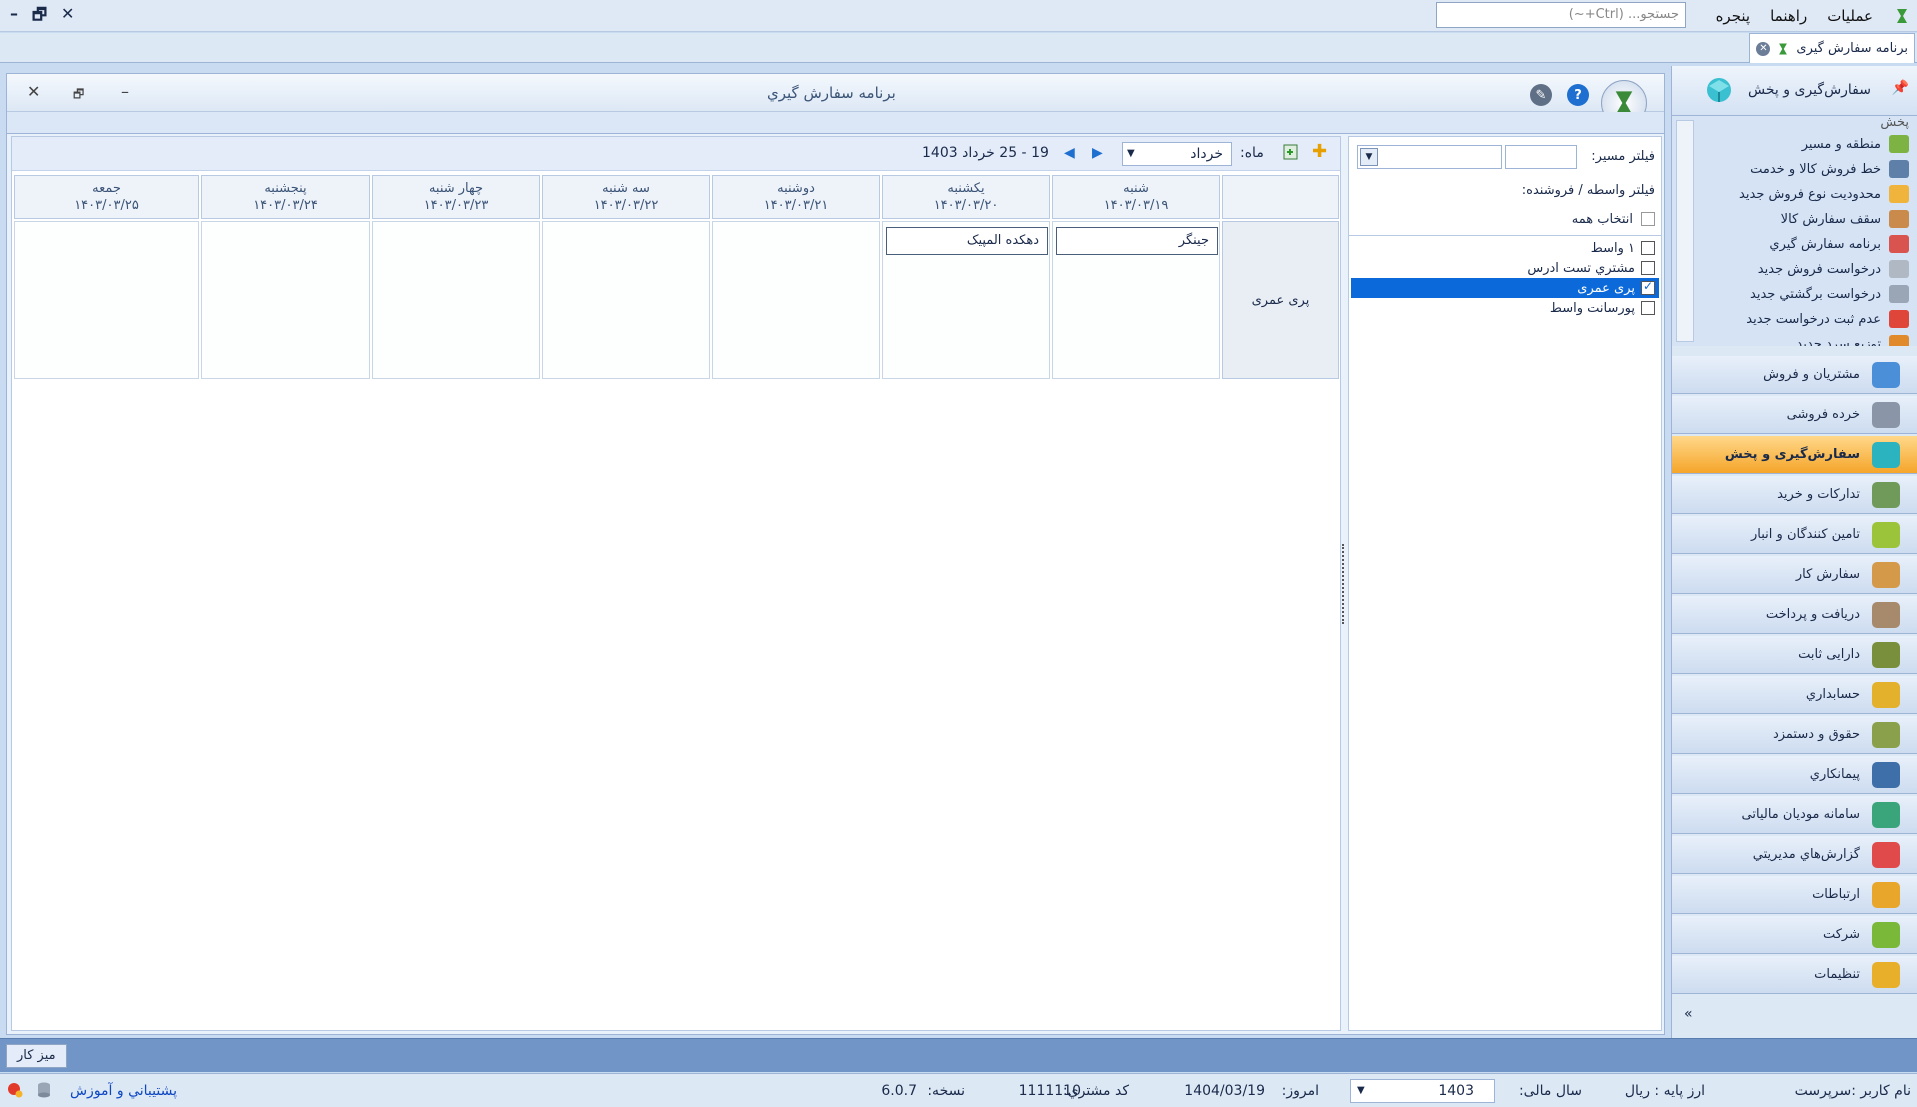 Image resolution: width=1917 pixels, height=1107 pixels. What do you see at coordinates (1664, 1091) in the screenshot?
I see `status-currency: ارز پايه : ريال` at bounding box center [1664, 1091].